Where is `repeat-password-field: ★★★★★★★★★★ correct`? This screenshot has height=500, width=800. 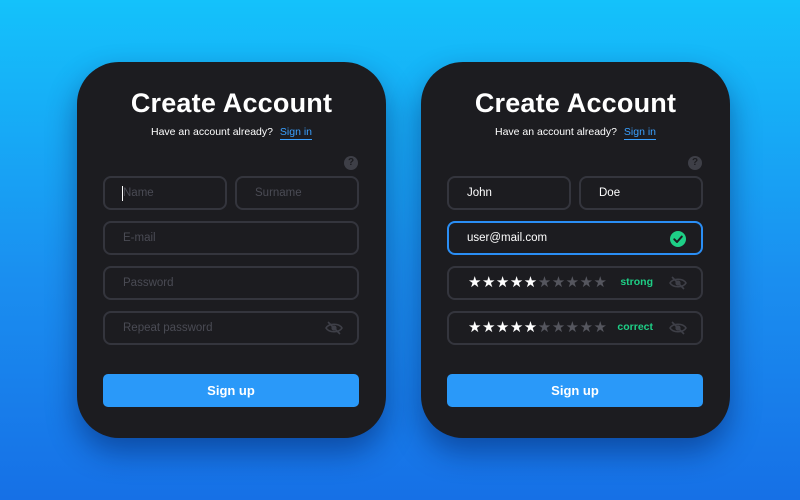 repeat-password-field: ★★★★★★★★★★ correct is located at coordinates (575, 328).